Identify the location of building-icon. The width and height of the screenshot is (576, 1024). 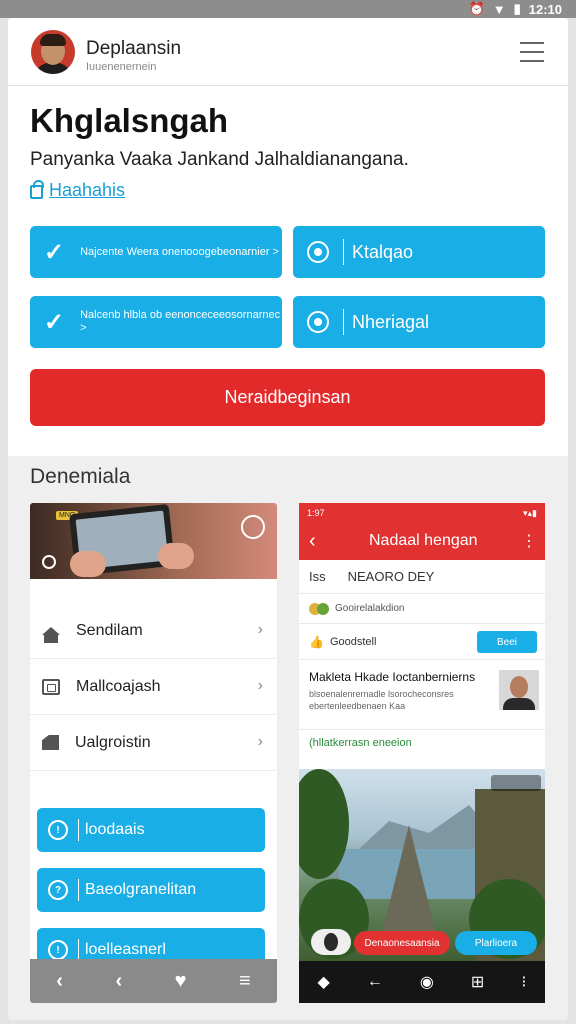
(50, 742).